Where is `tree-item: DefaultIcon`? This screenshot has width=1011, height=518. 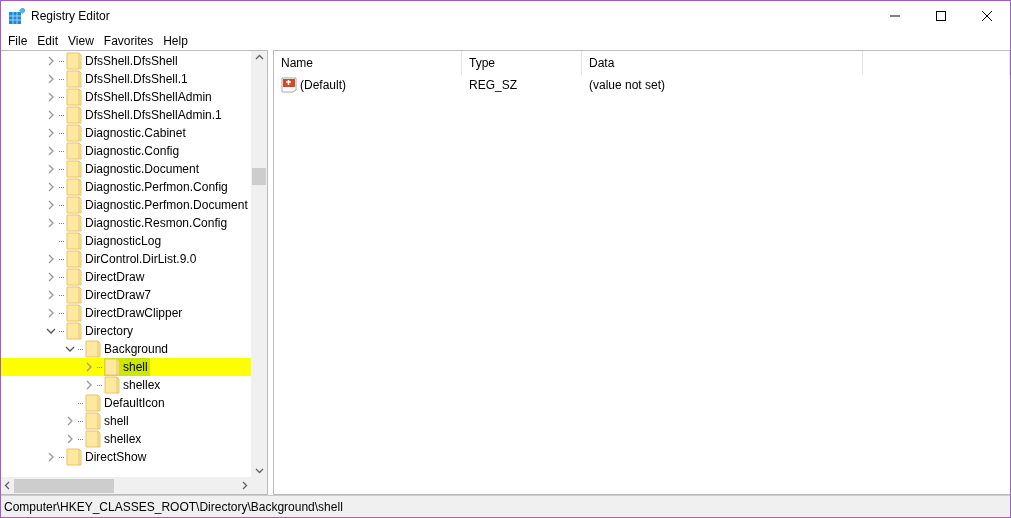
tree-item: DefaultIcon is located at coordinates (126, 403).